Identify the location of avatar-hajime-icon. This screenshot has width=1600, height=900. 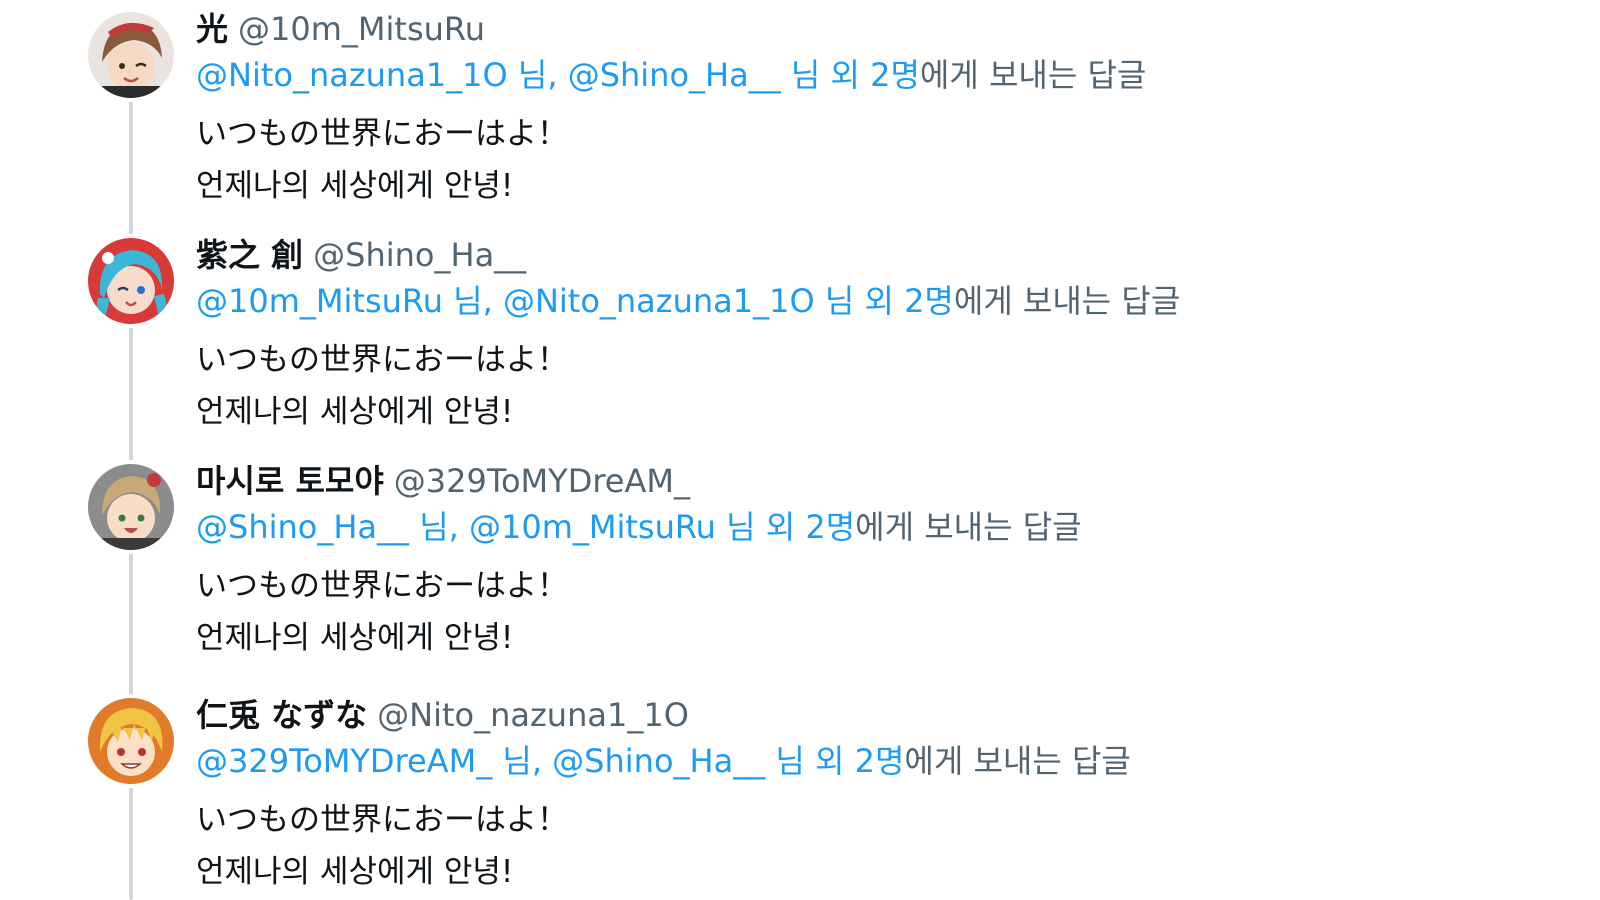
(131, 281).